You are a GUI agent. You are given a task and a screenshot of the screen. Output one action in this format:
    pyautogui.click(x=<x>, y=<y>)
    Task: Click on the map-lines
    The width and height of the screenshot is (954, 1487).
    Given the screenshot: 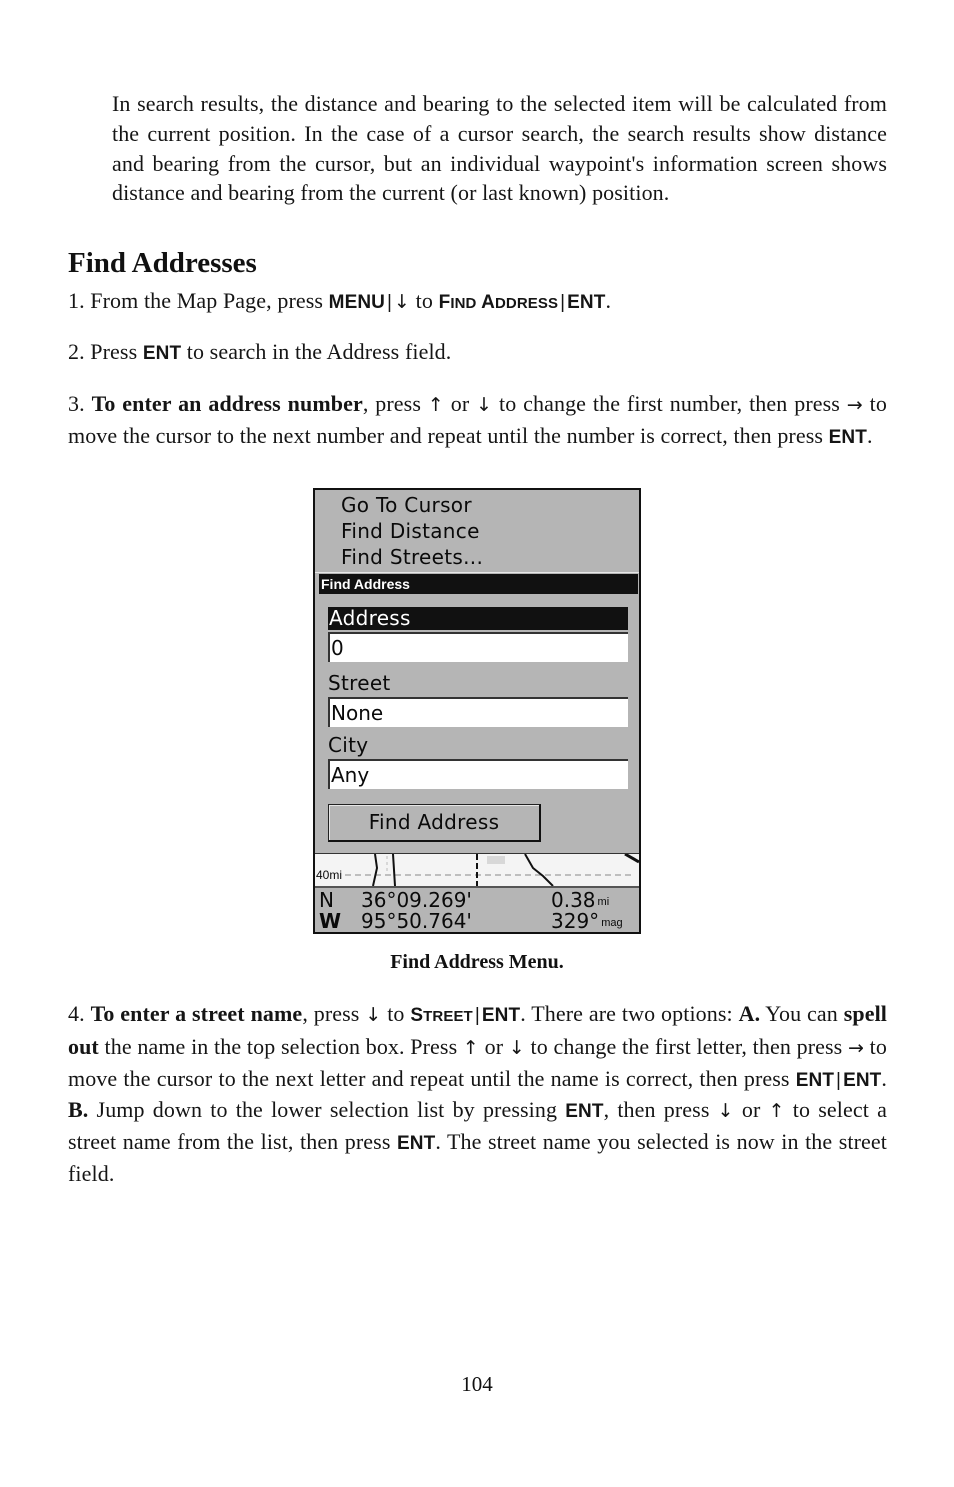 What is the action you would take?
    pyautogui.click(x=492, y=870)
    